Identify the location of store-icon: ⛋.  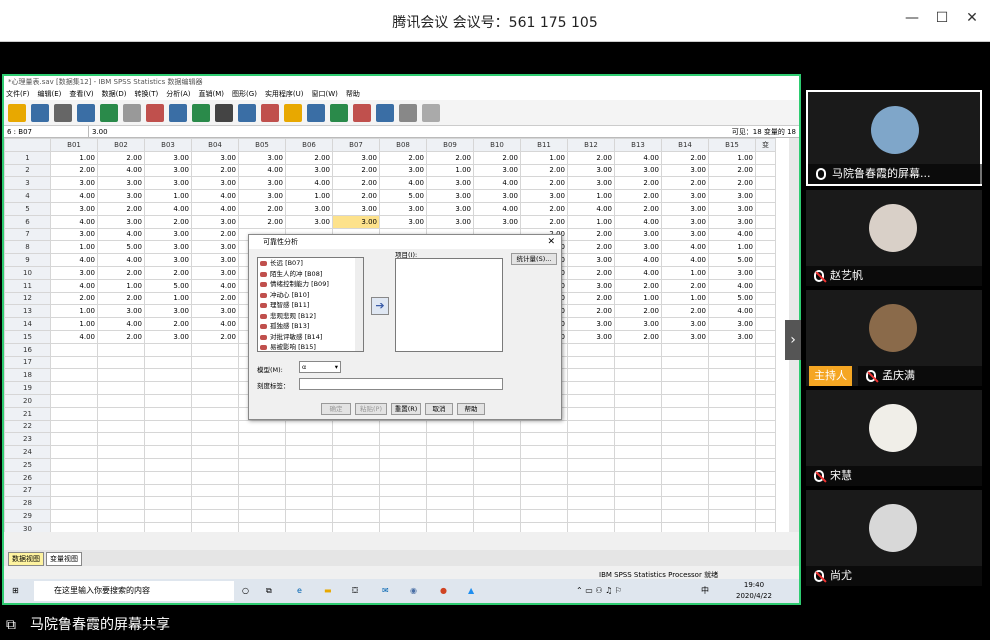
(355, 591).